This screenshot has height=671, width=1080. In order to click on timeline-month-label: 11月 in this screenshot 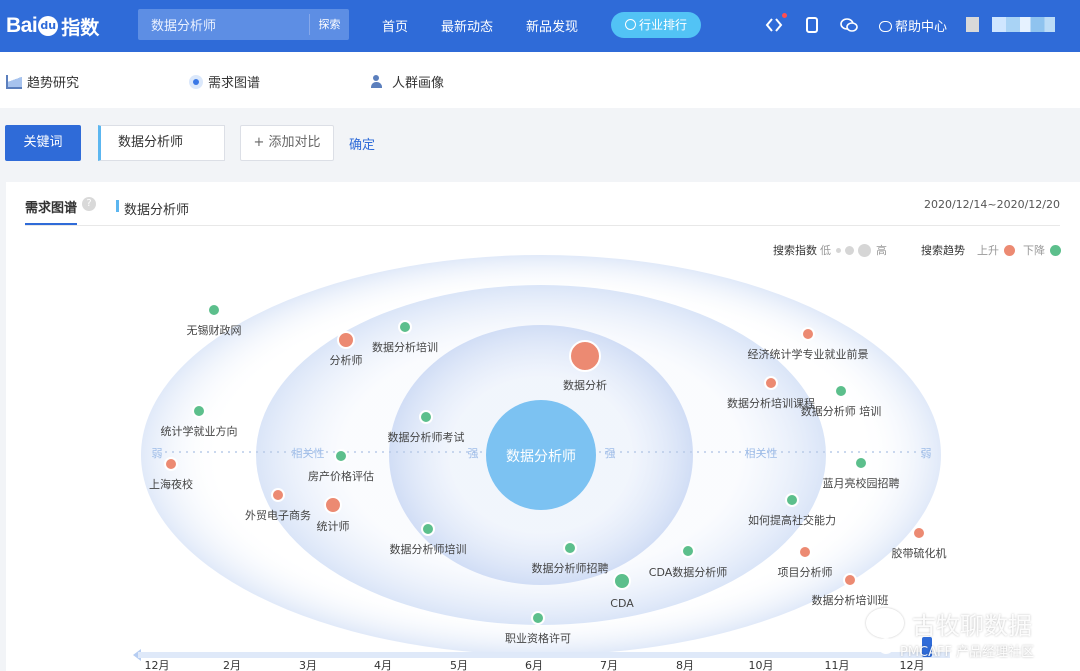, I will do `click(837, 665)`.